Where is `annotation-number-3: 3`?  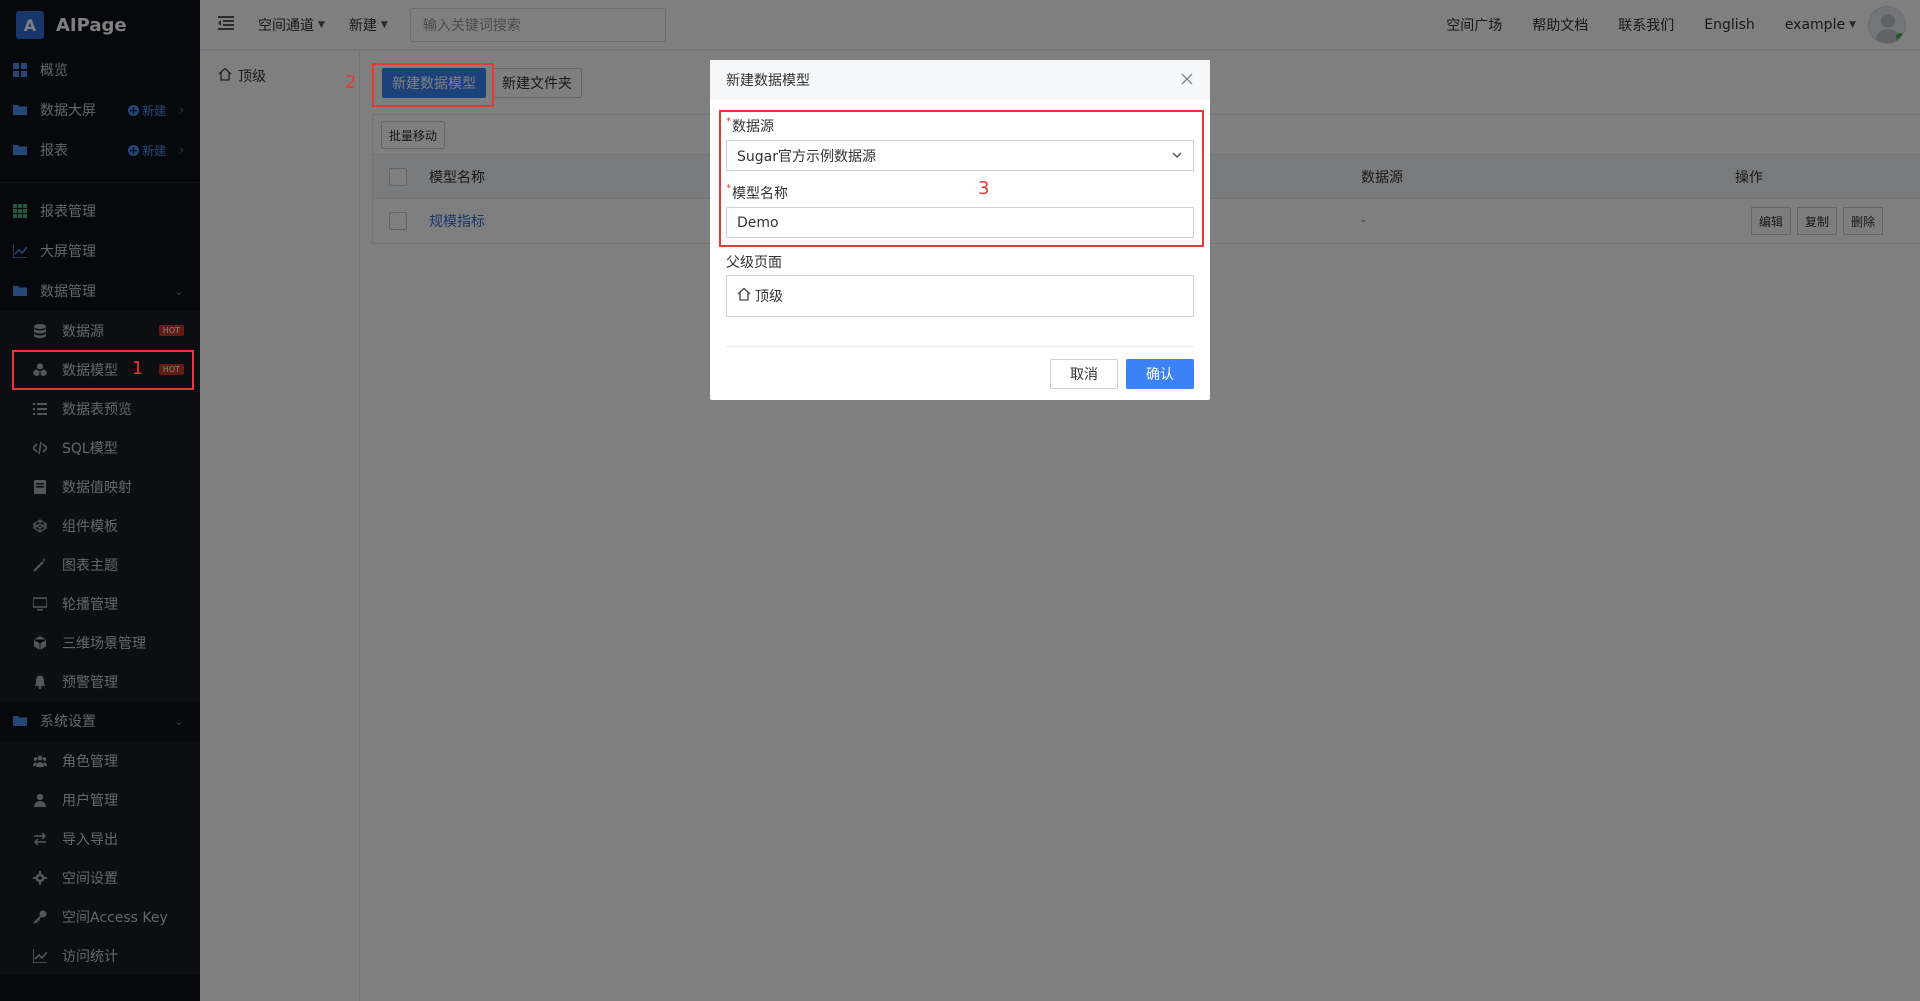
annotation-number-3: 3 is located at coordinates (984, 188).